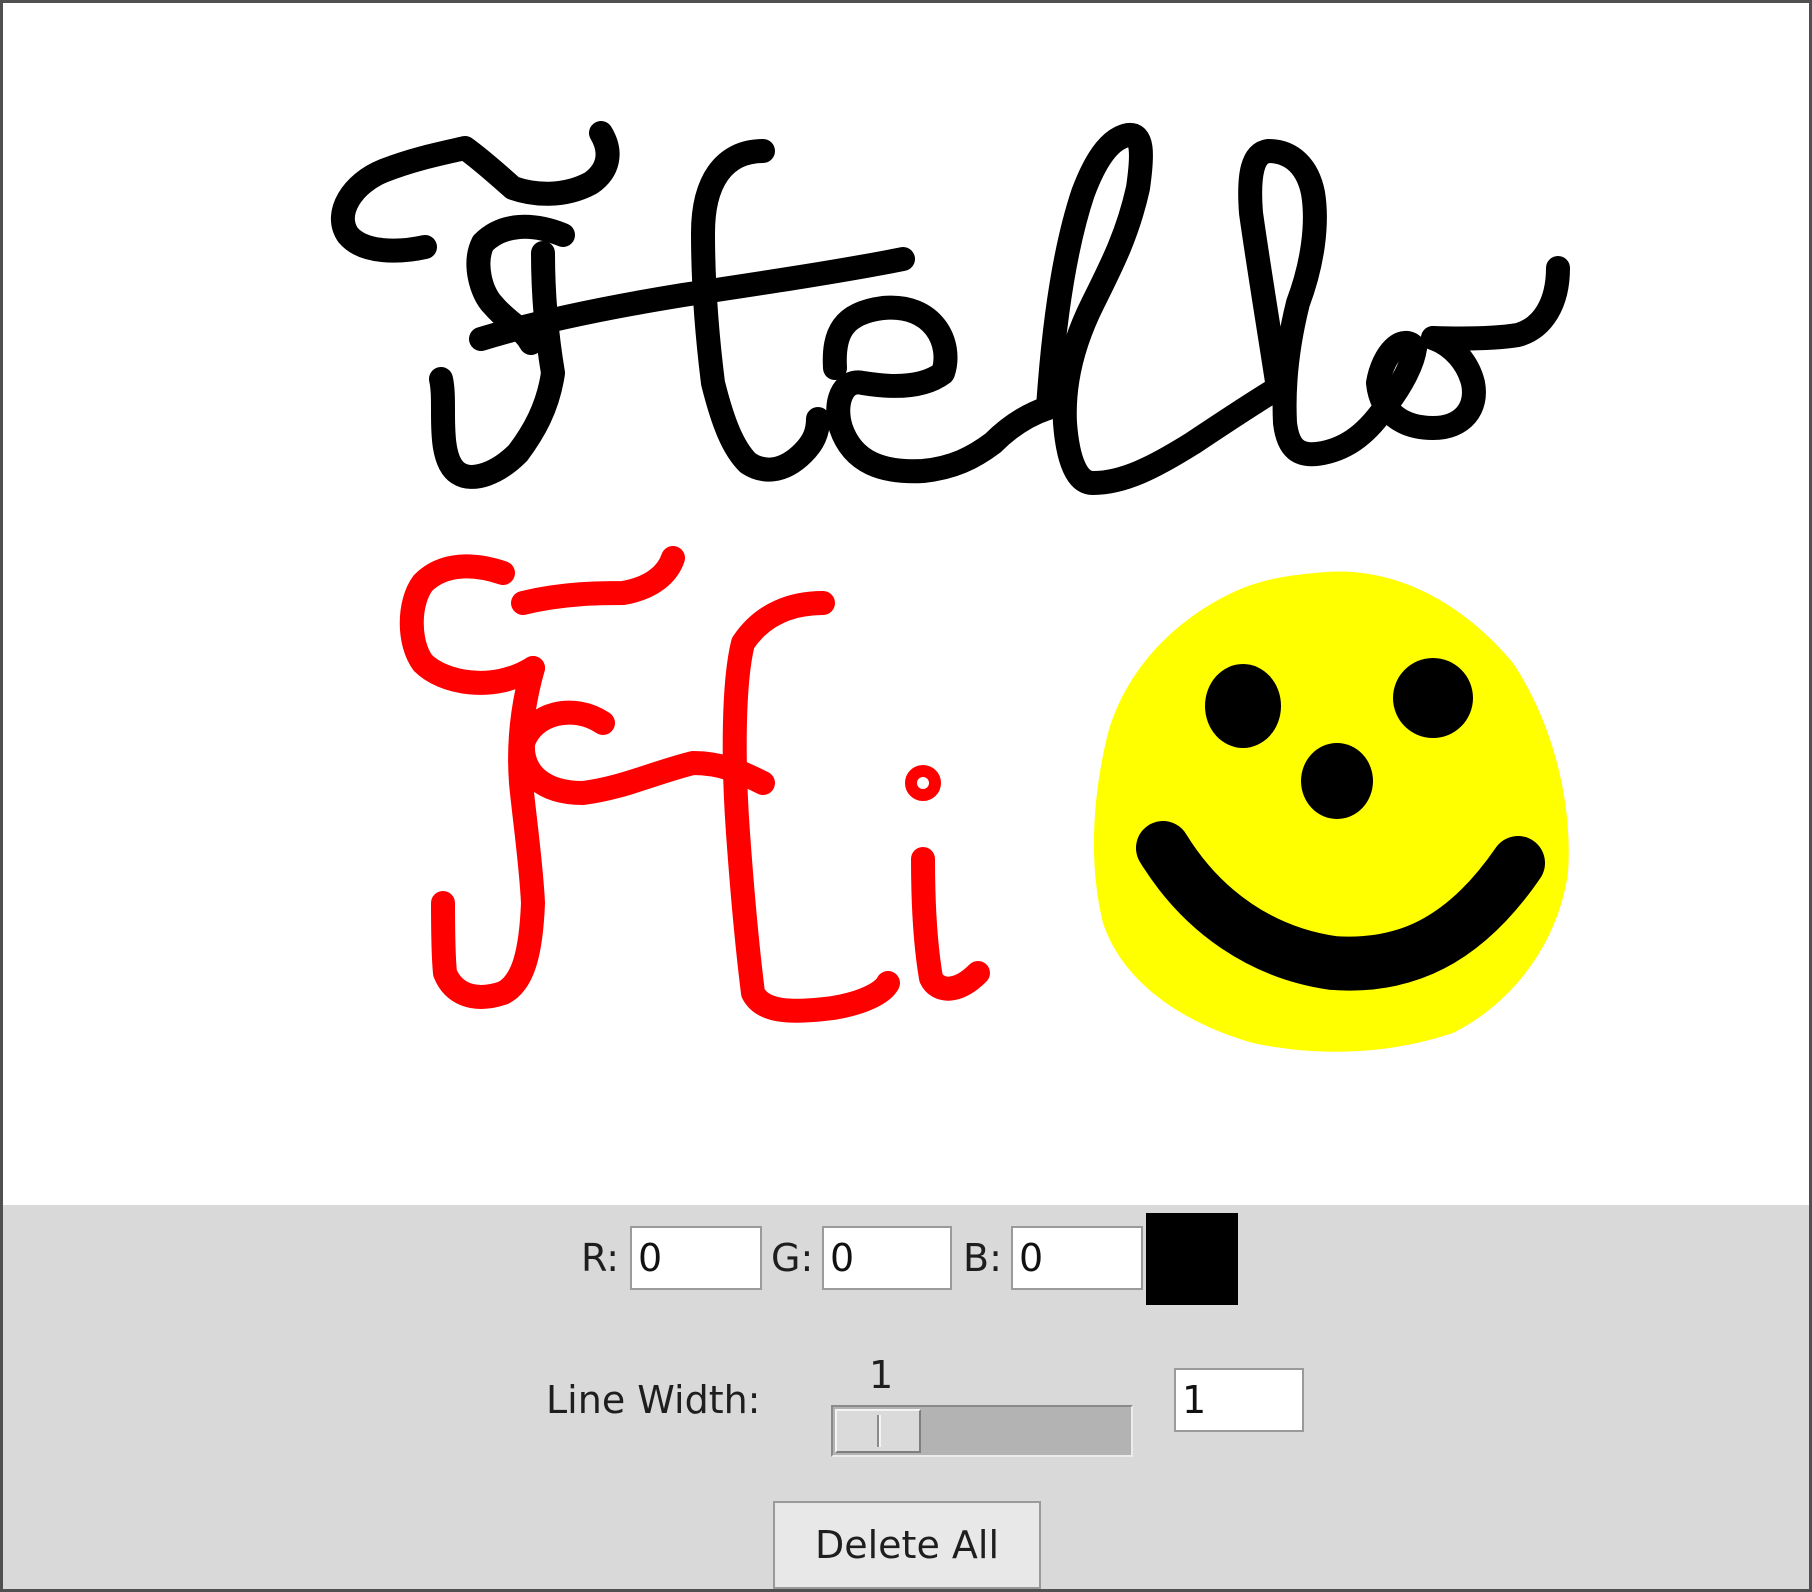  I want to click on slider-handle, so click(878, 1431).